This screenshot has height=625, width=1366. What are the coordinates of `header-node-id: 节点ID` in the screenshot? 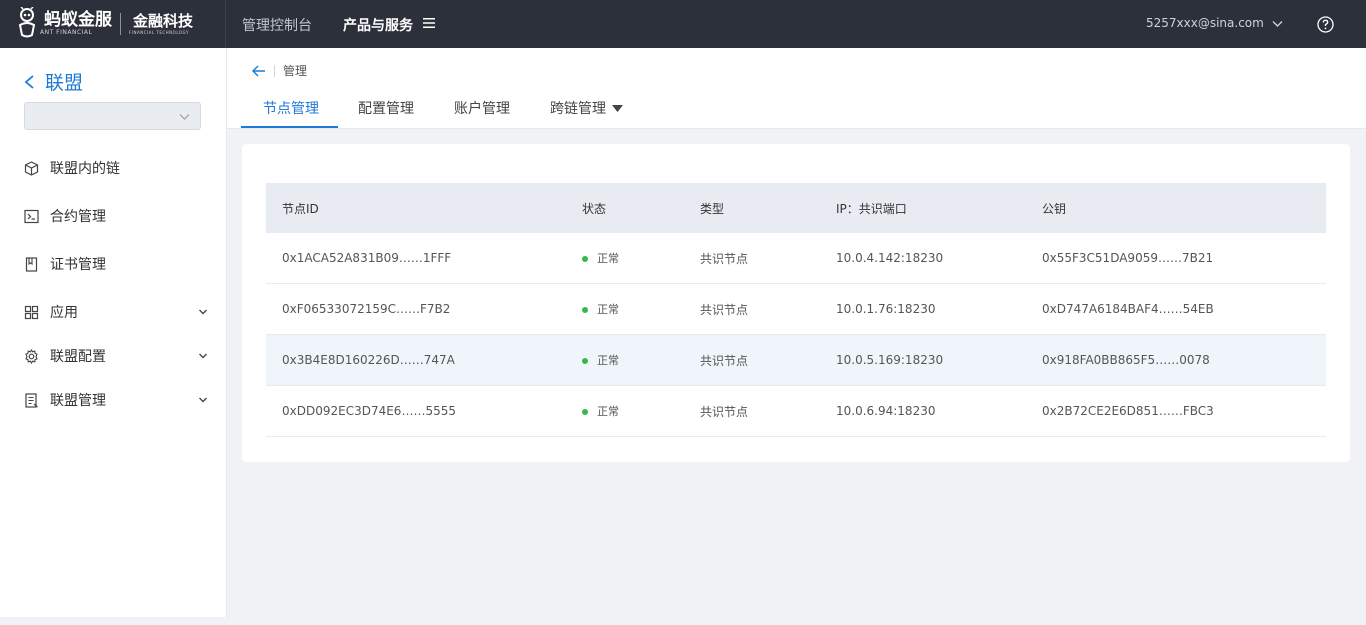 It's located at (300, 208).